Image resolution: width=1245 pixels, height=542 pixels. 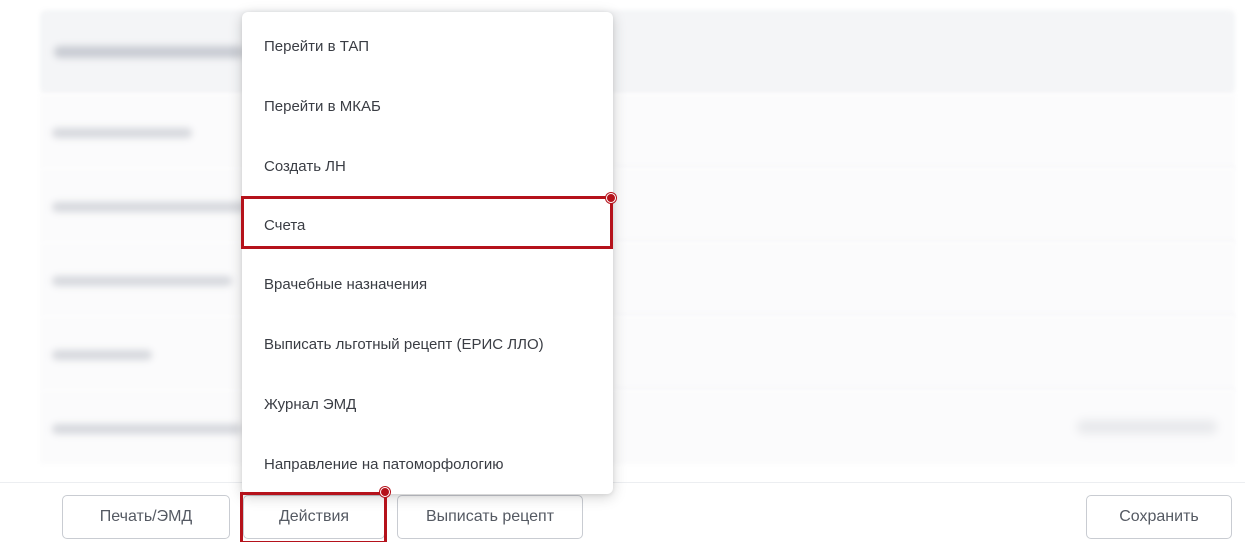 I want to click on menu-item-go-to-mkab: Перейти в МКАБ, so click(x=427, y=106).